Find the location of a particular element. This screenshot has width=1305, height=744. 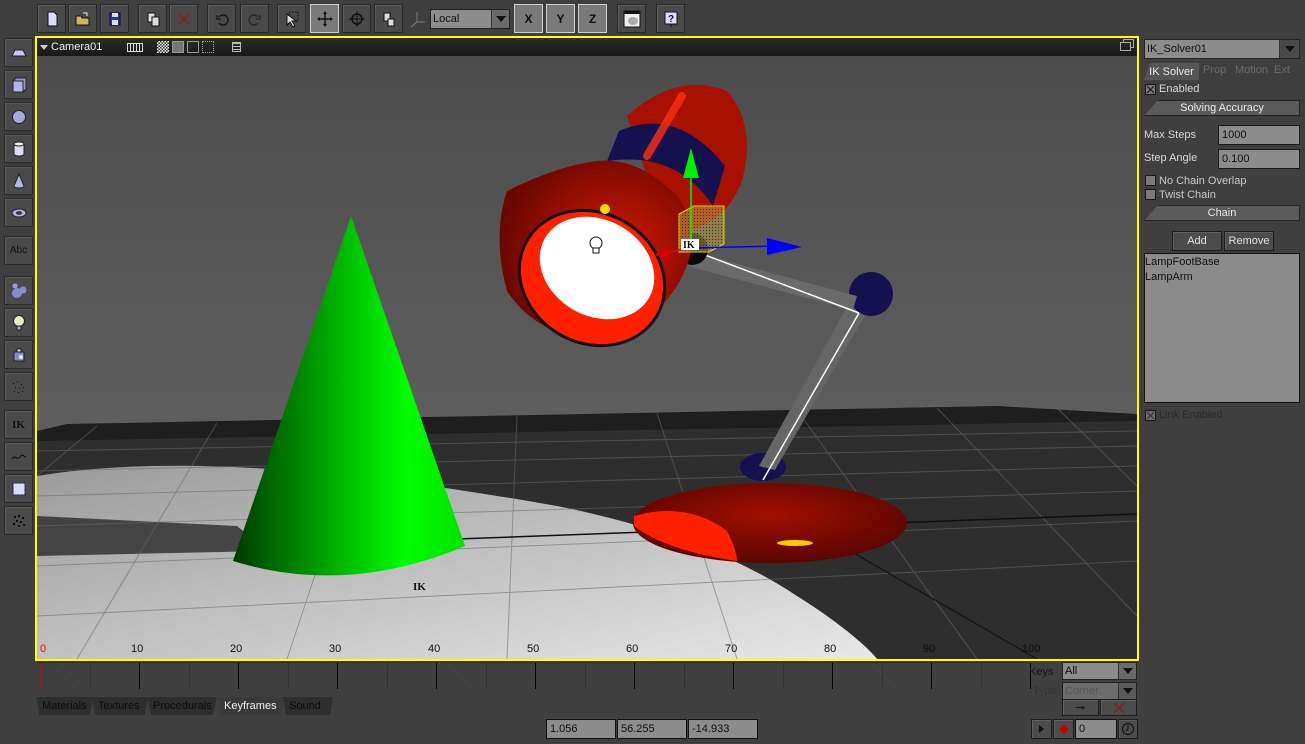

sphere-icon is located at coordinates (18, 116).